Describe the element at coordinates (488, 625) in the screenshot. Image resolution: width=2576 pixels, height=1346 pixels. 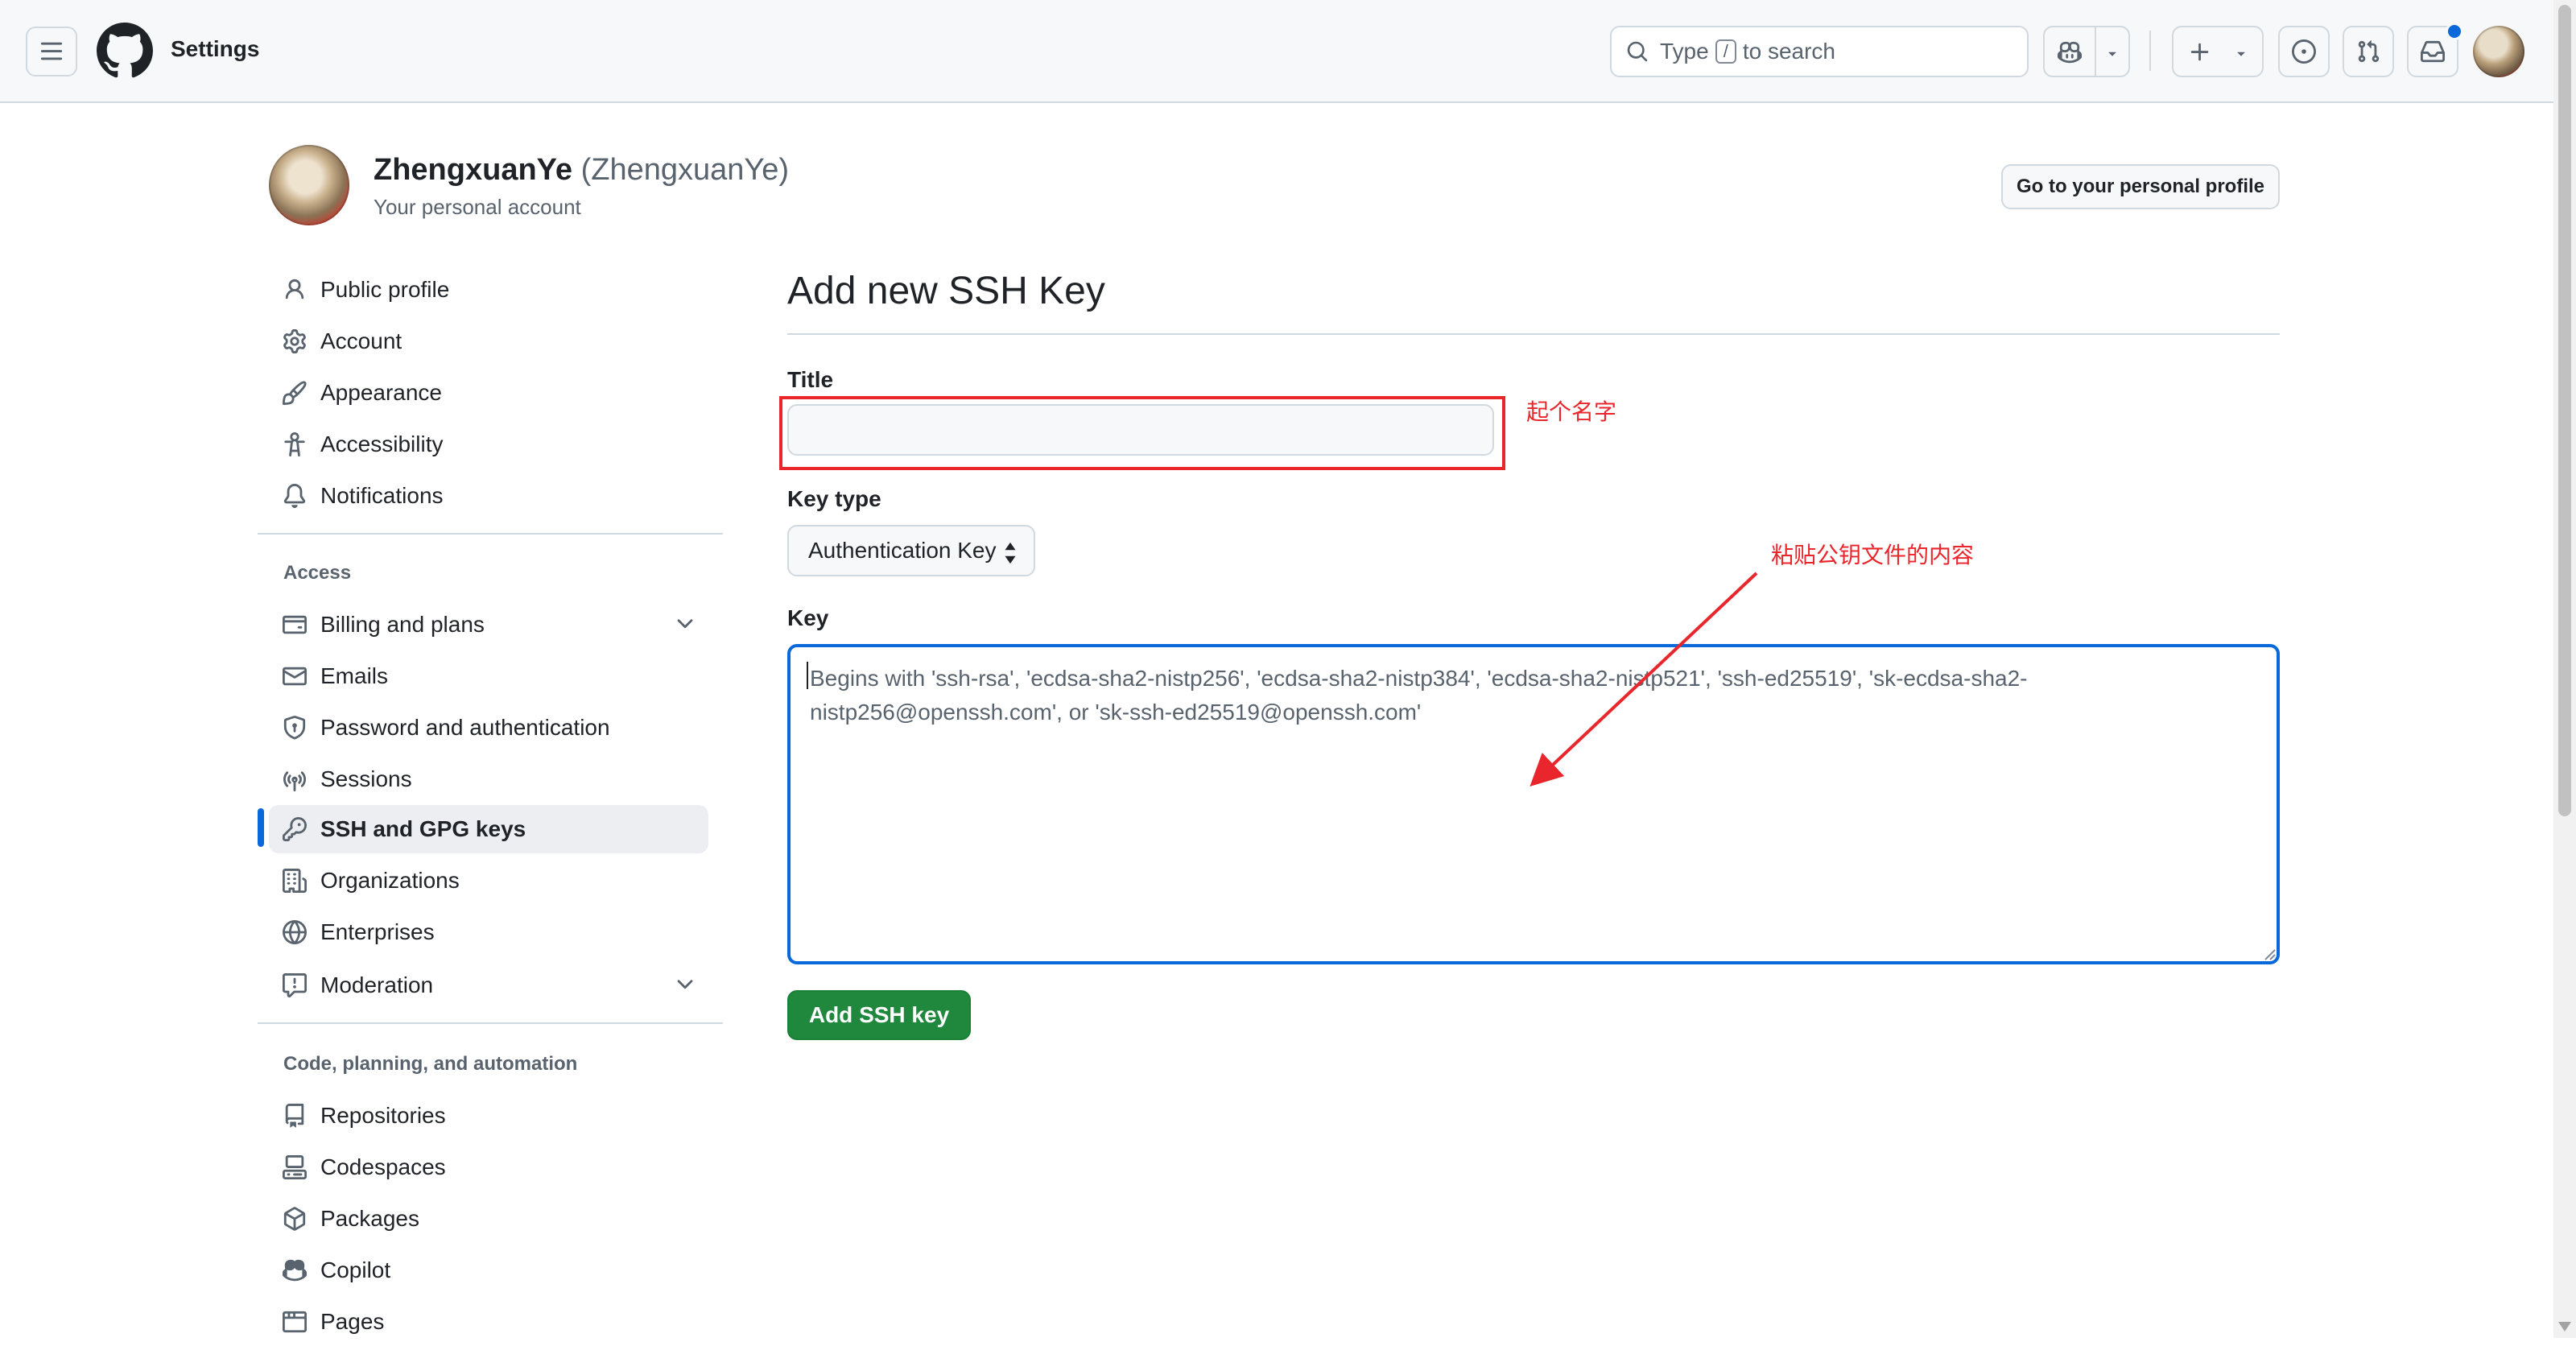
I see `sidebar-item-billing: Billing and plans` at that location.